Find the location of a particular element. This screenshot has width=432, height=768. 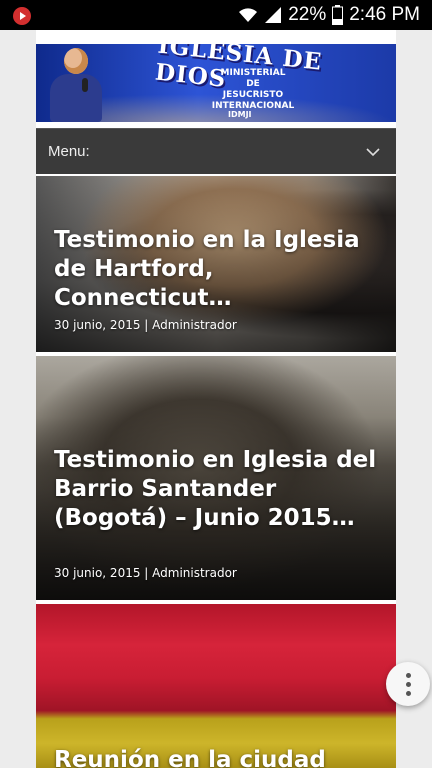

post-title: Reunión en la ciudad is located at coordinates (218, 757).